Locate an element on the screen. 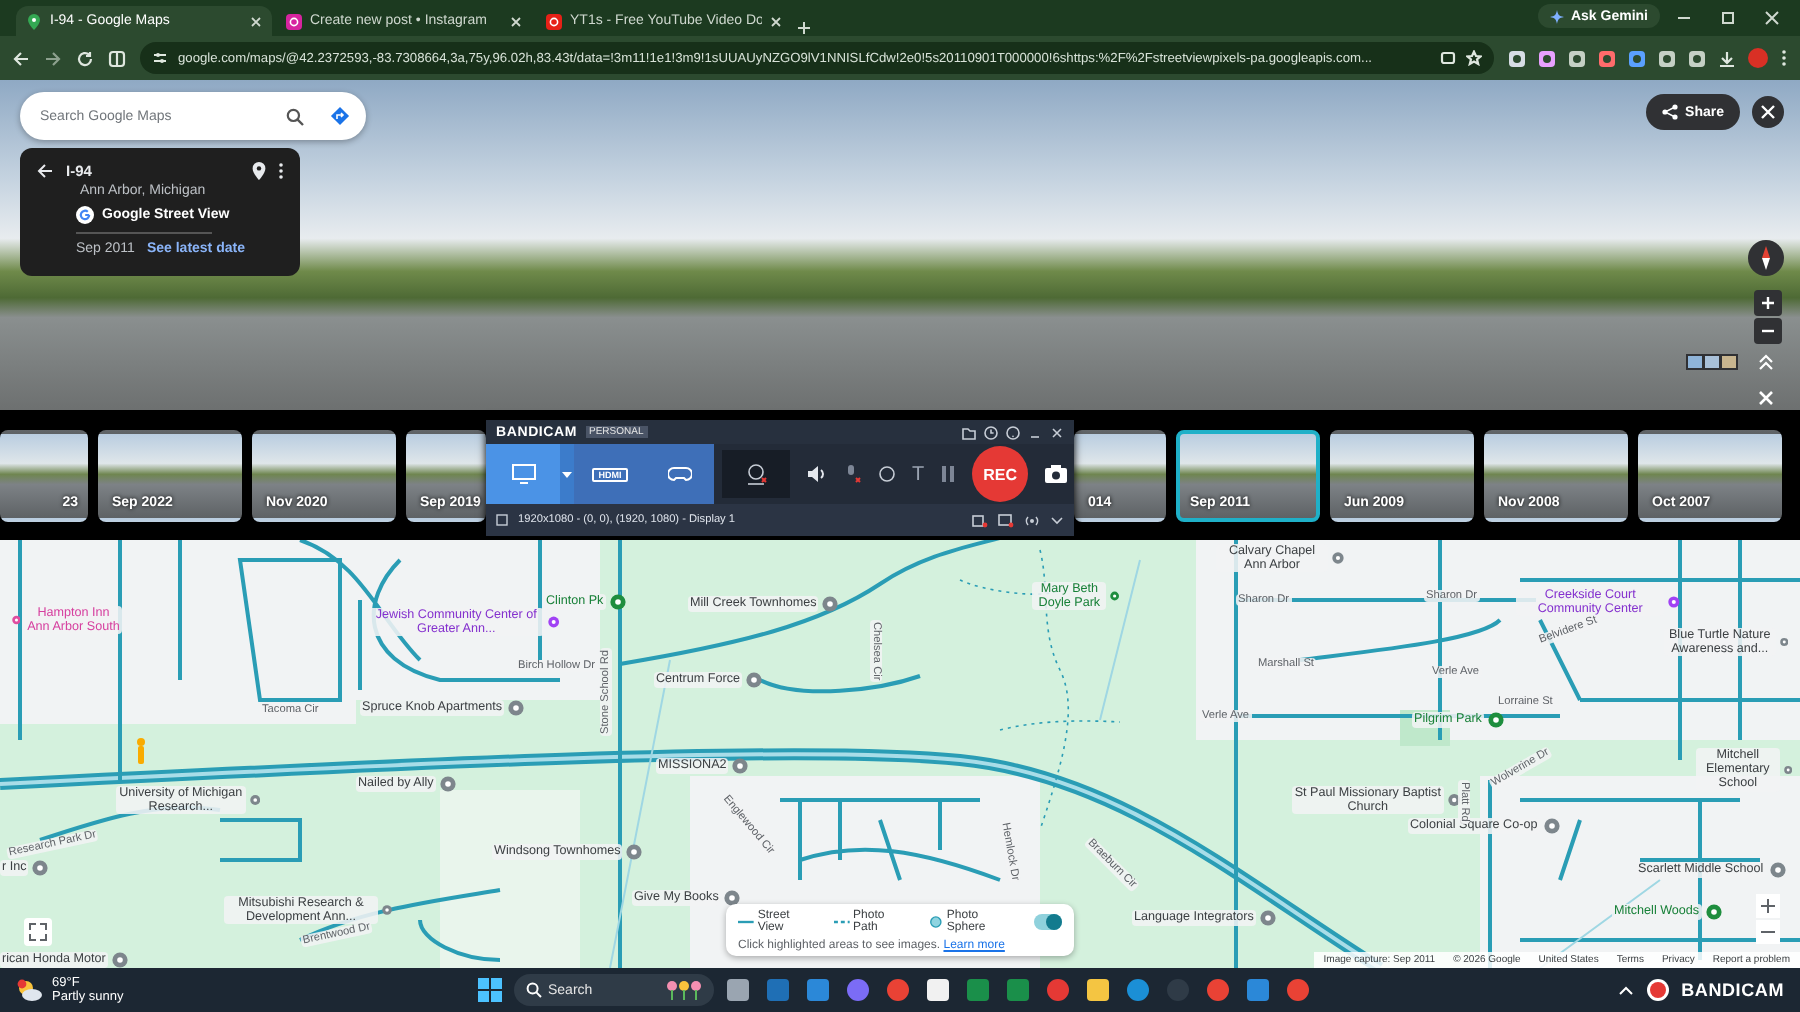 The width and height of the screenshot is (1800, 1012). dropdown-button is located at coordinates (567, 474).